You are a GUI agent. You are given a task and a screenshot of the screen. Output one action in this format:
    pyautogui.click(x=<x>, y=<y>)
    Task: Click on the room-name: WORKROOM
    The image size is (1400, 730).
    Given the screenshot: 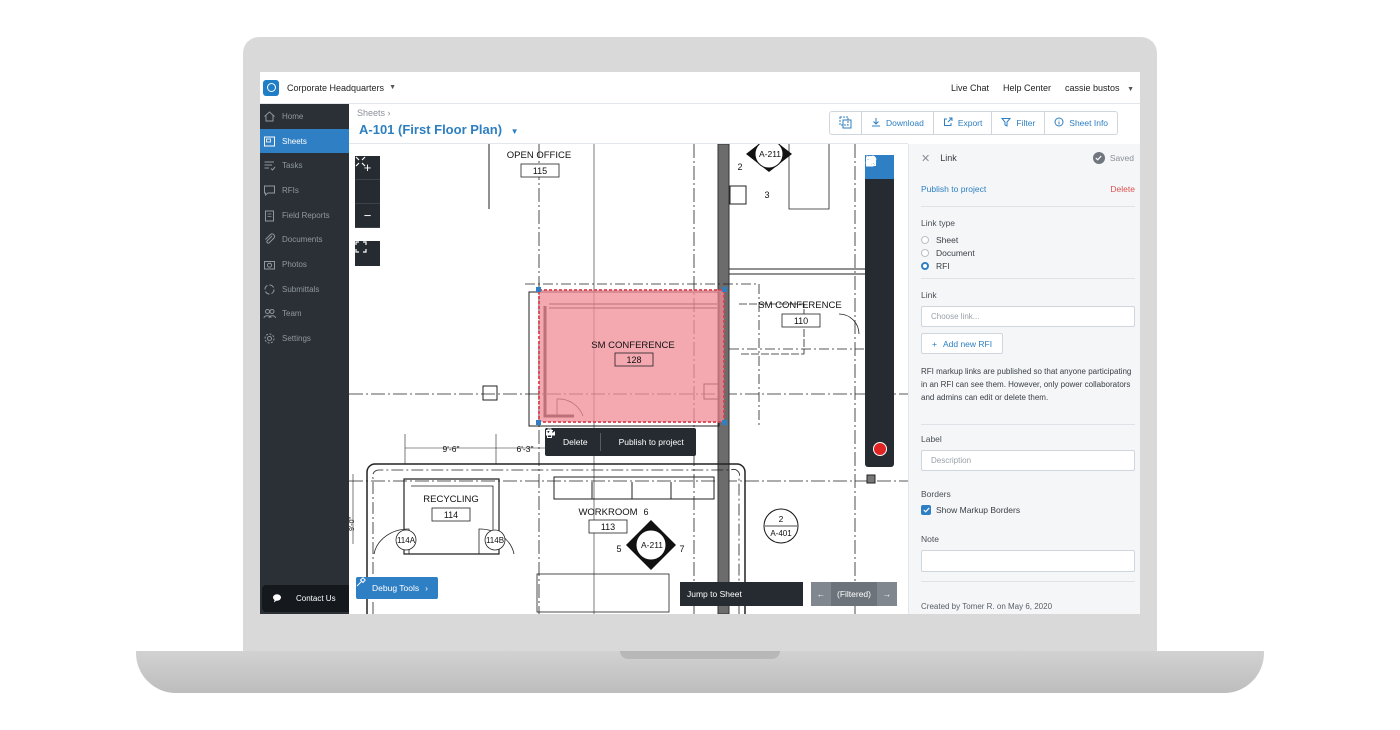 What is the action you would take?
    pyautogui.click(x=607, y=512)
    